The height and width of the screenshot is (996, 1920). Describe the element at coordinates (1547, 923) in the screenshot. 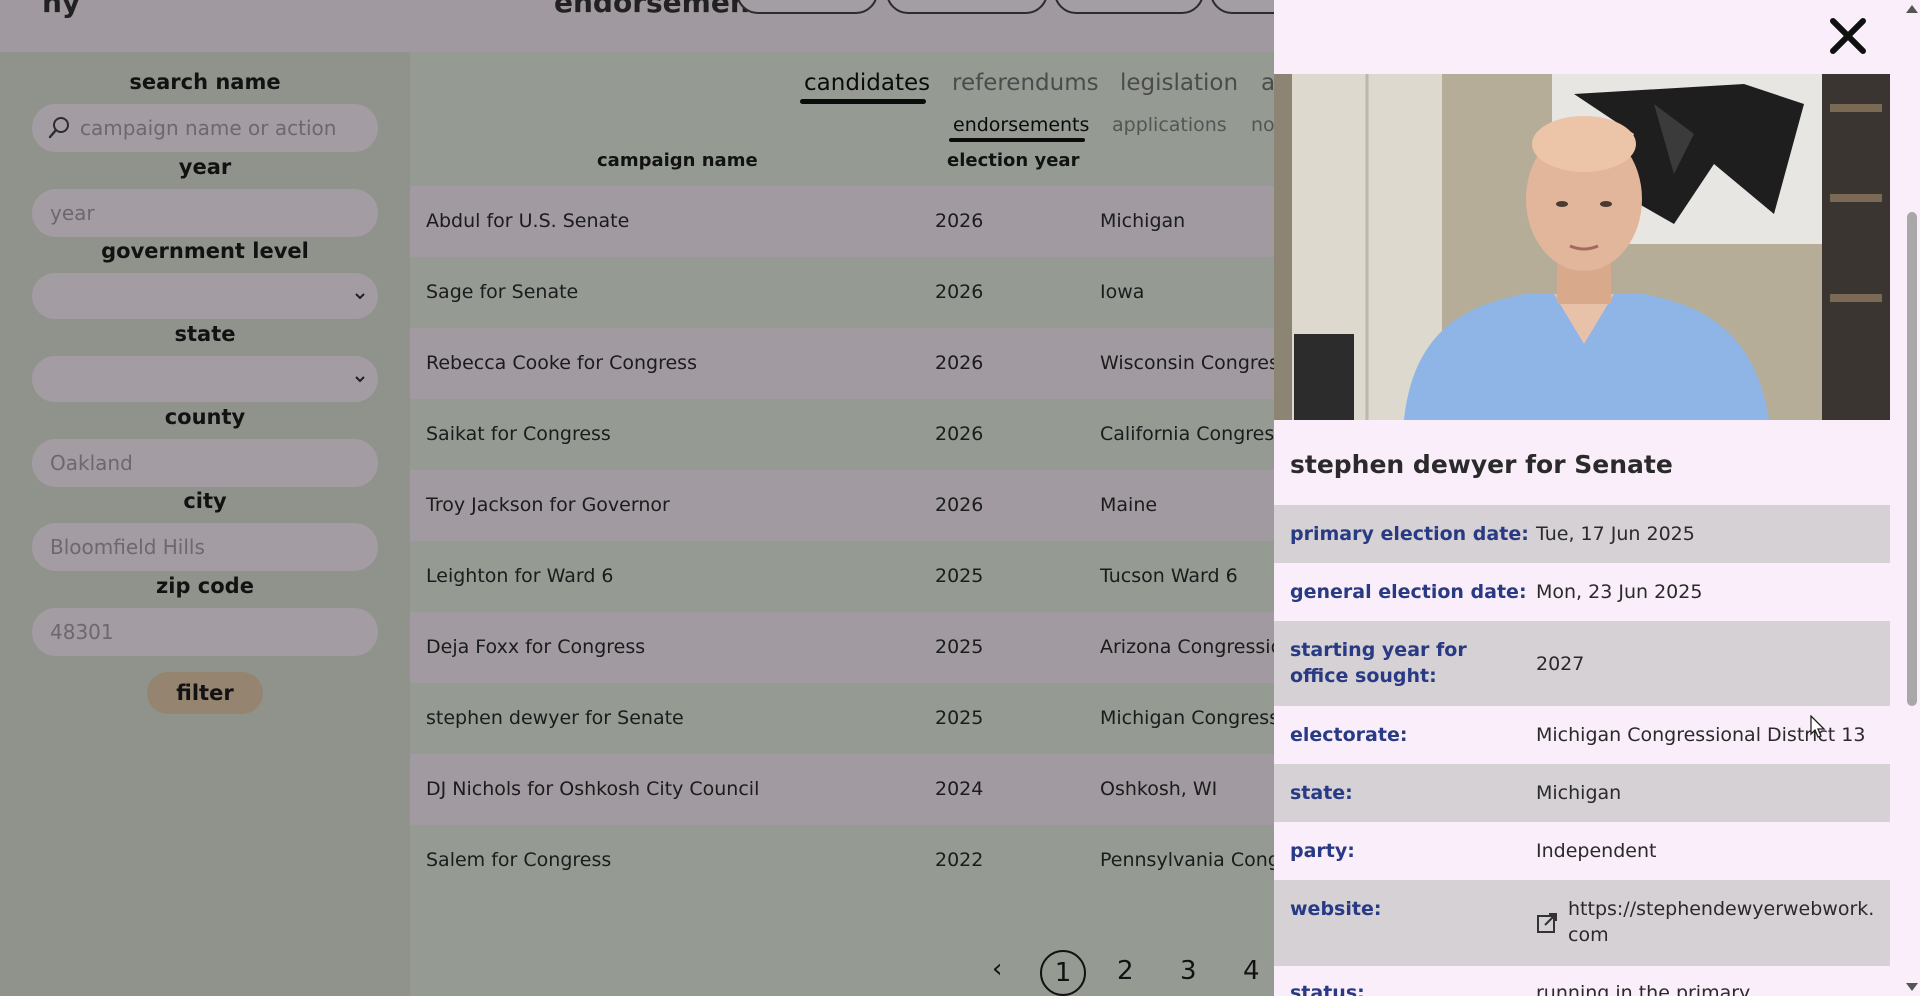

I see `external-link-icon` at that location.